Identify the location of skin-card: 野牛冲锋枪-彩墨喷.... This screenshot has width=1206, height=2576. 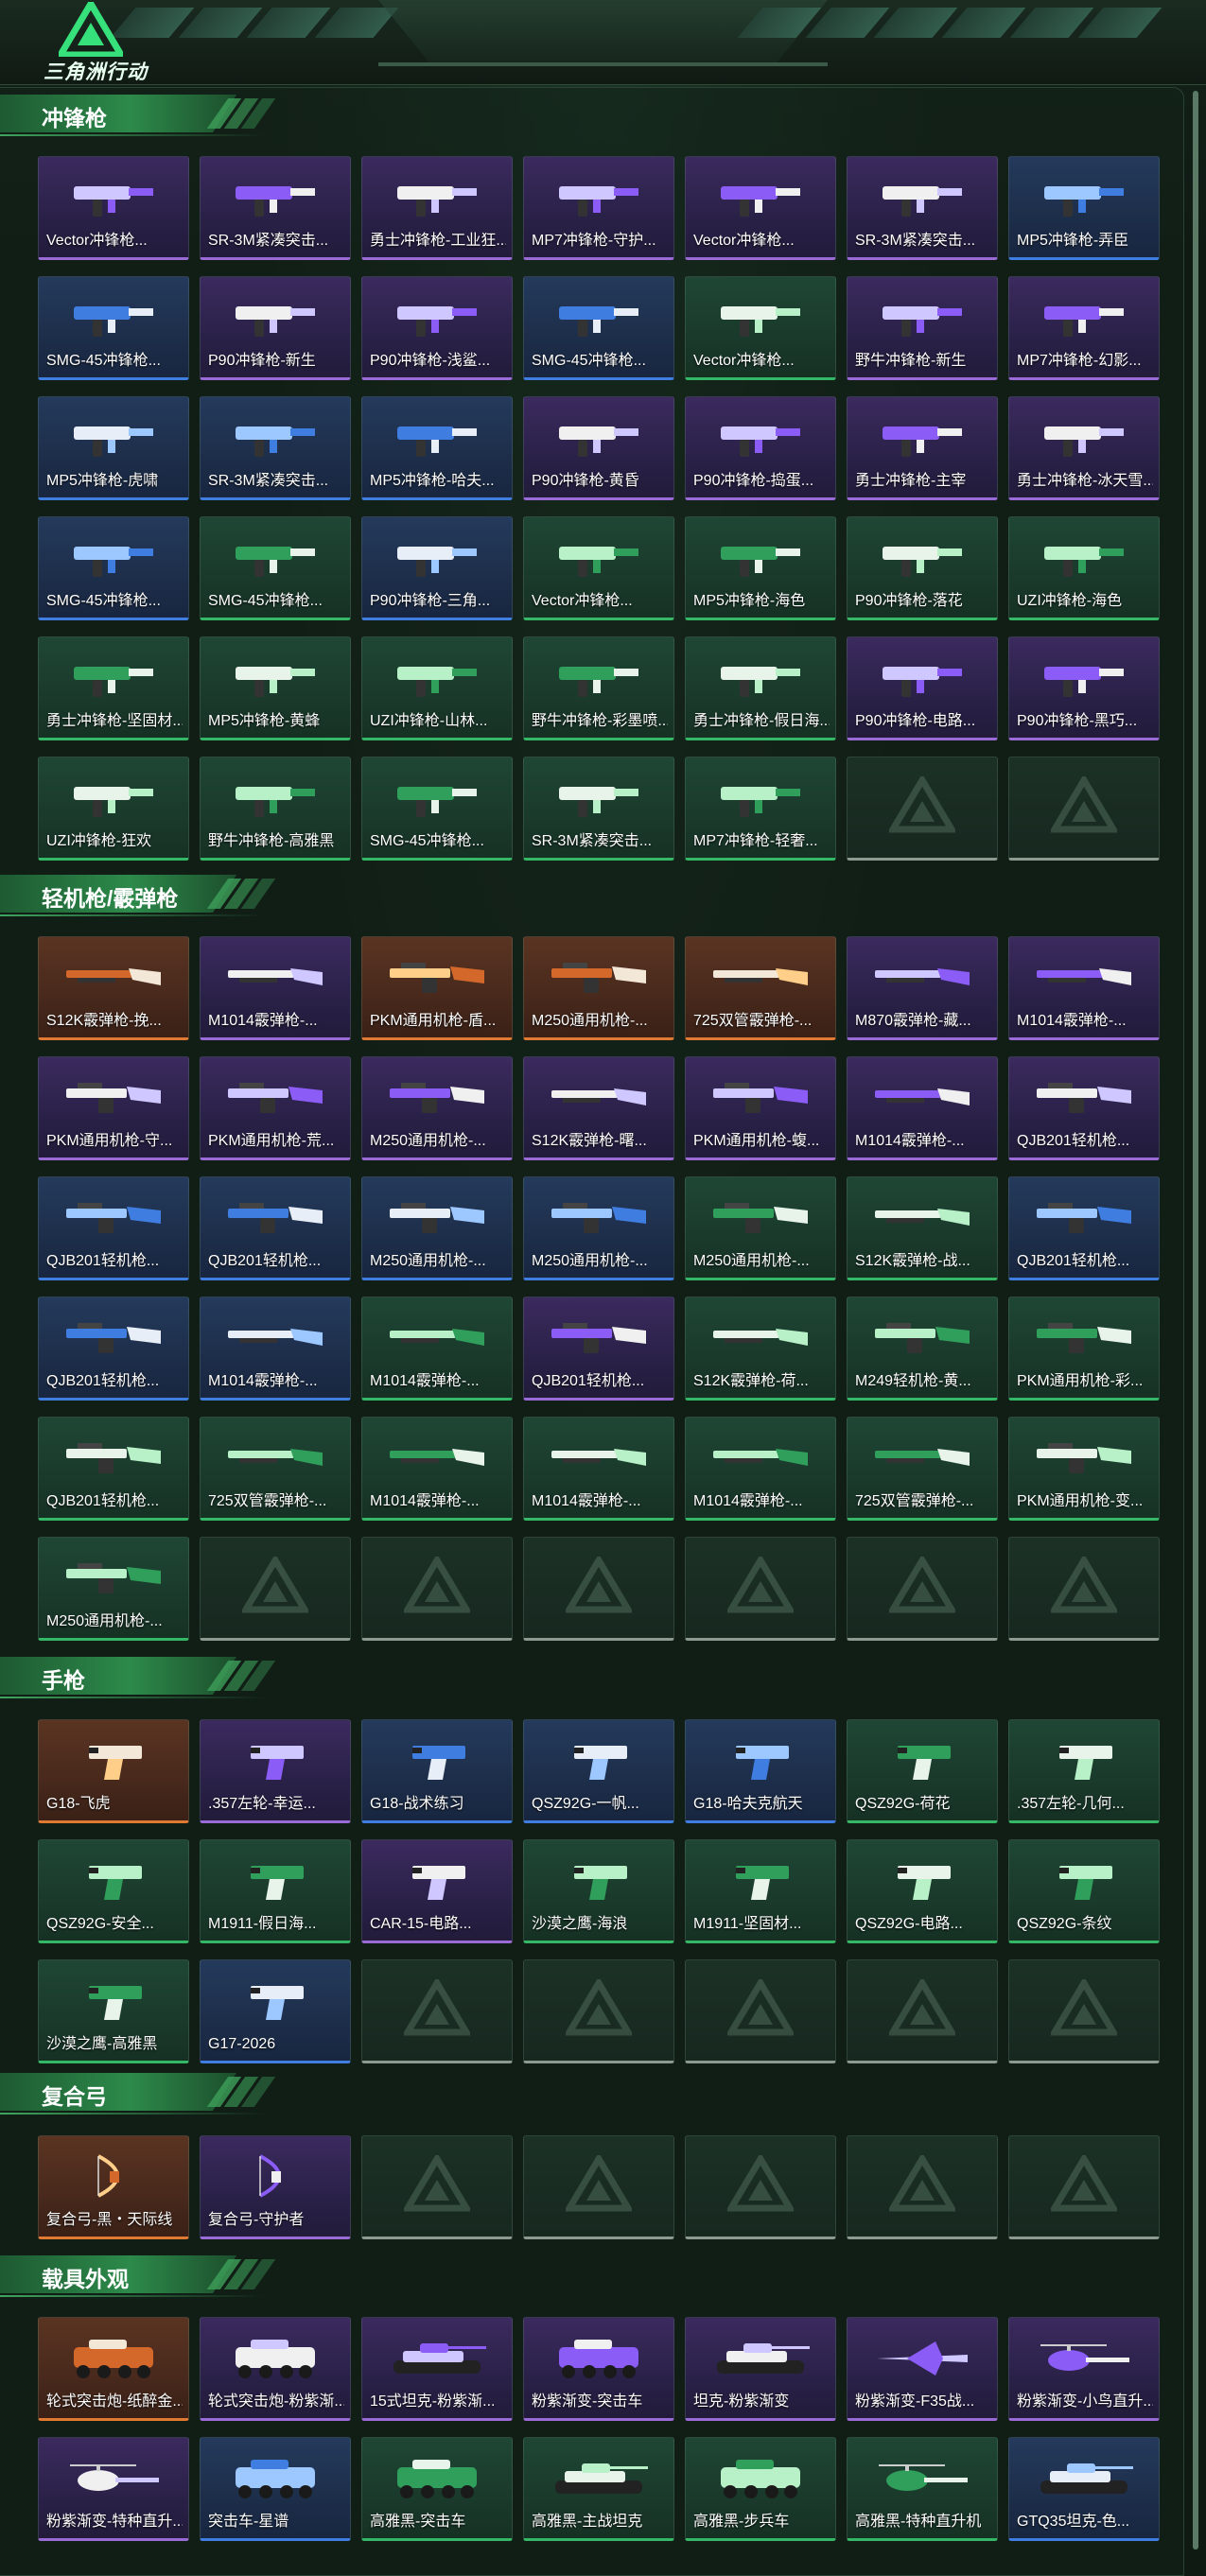
(598, 688).